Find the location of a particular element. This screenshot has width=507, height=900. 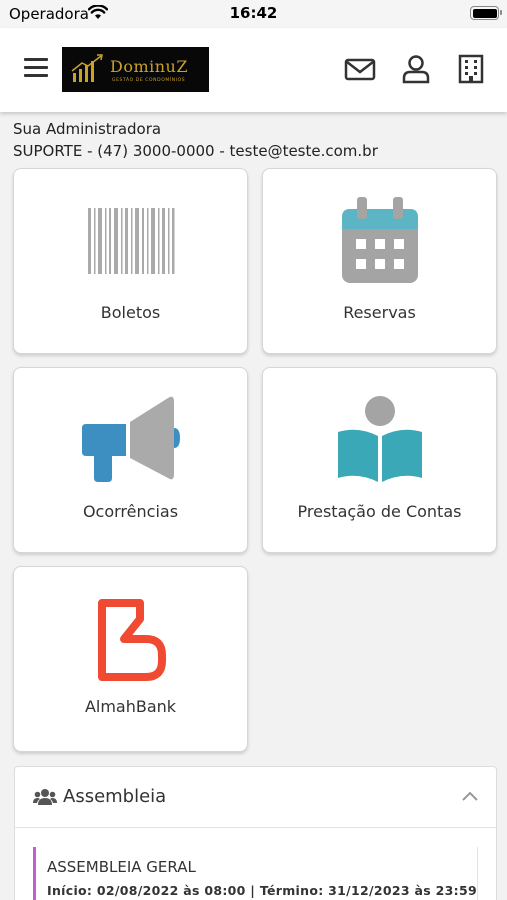

assembleia-header: Assembleia is located at coordinates (255, 797).